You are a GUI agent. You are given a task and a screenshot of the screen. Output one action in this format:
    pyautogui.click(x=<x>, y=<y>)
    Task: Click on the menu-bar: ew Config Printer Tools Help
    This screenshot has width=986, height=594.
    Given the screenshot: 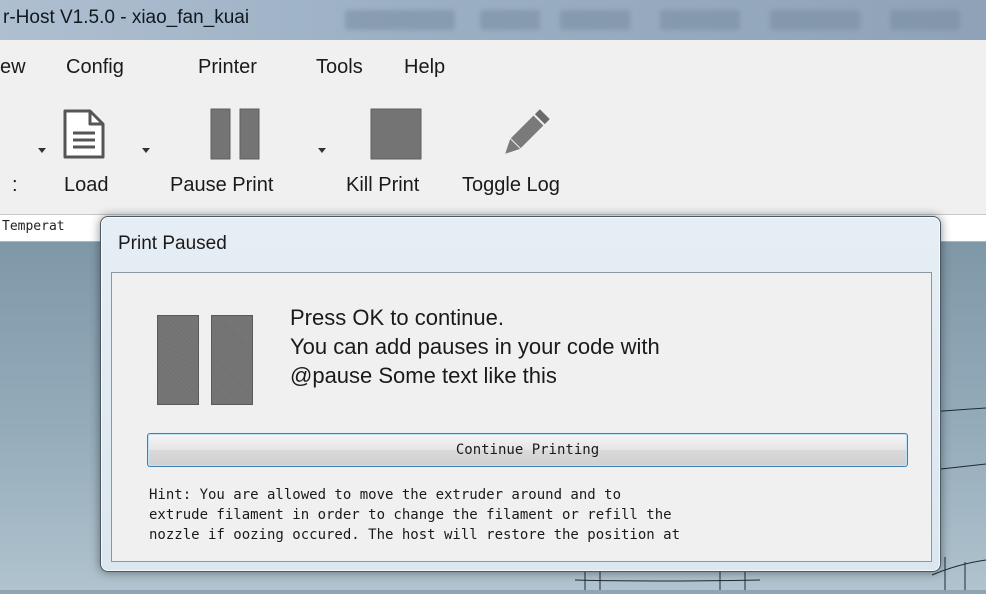 What is the action you would take?
    pyautogui.click(x=493, y=66)
    